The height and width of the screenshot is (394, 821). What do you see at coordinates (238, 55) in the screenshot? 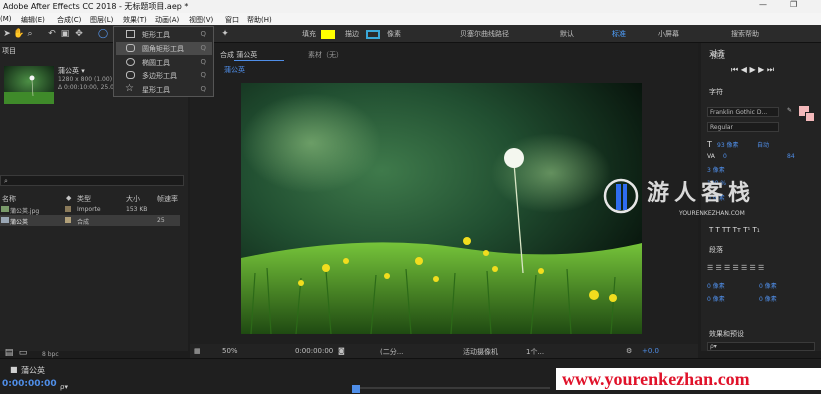
I see `tab-composition: 合成 蒲公英` at bounding box center [238, 55].